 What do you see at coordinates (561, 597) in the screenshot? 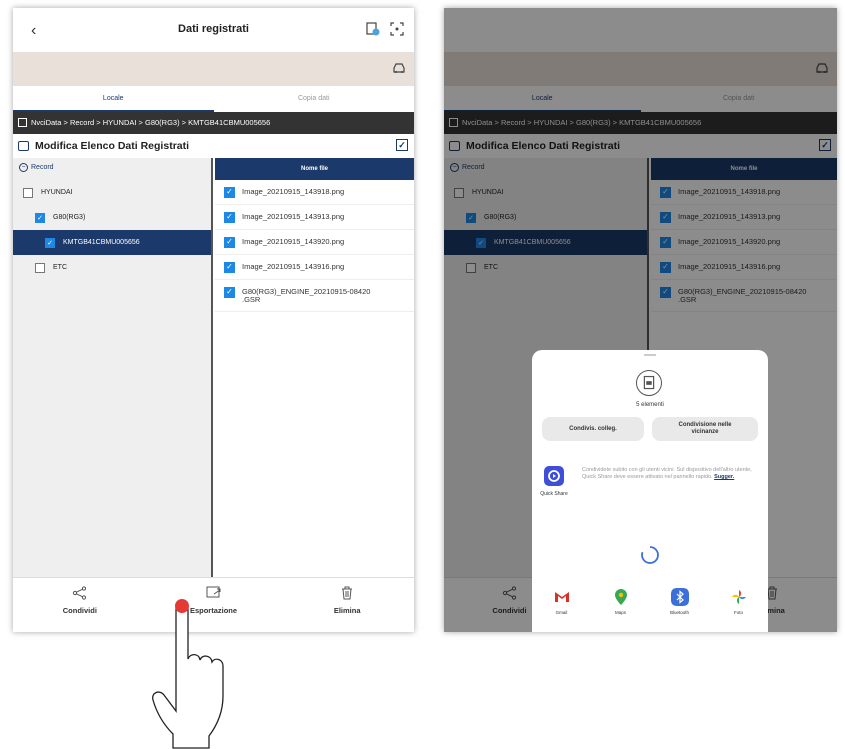
I see `gmail-icon` at bounding box center [561, 597].